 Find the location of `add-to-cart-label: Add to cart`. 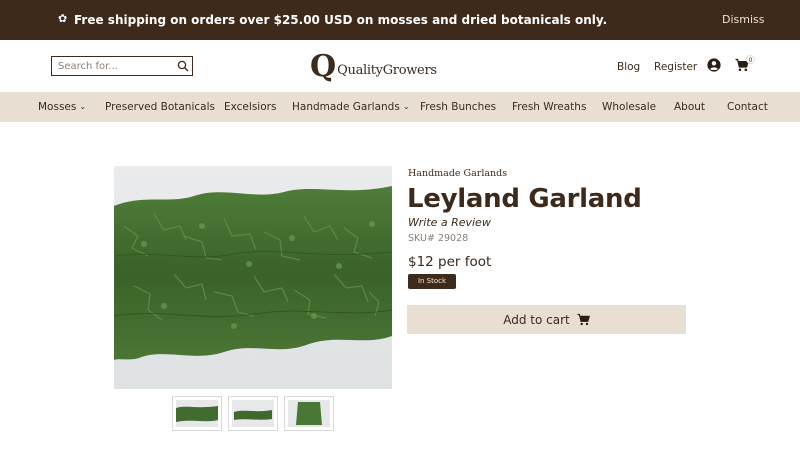

add-to-cart-label: Add to cart is located at coordinates (536, 319).